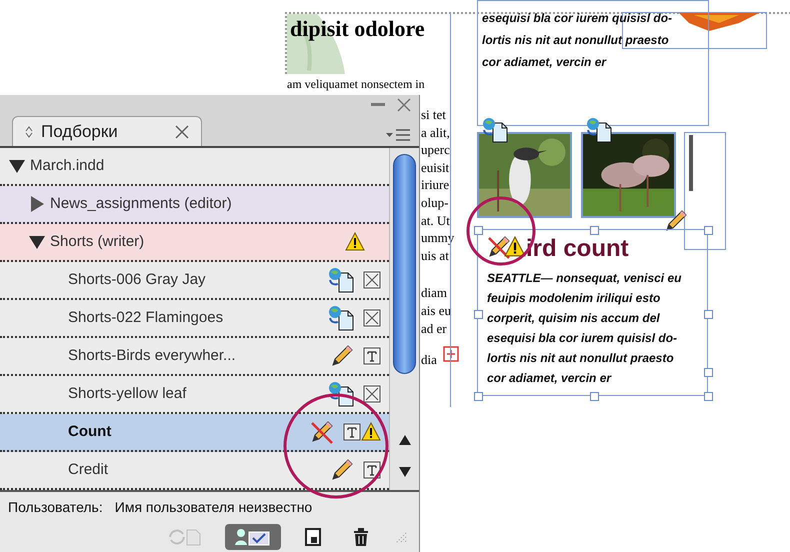 This screenshot has width=790, height=552. Describe the element at coordinates (434, 293) in the screenshot. I see `text-line: diam` at that location.